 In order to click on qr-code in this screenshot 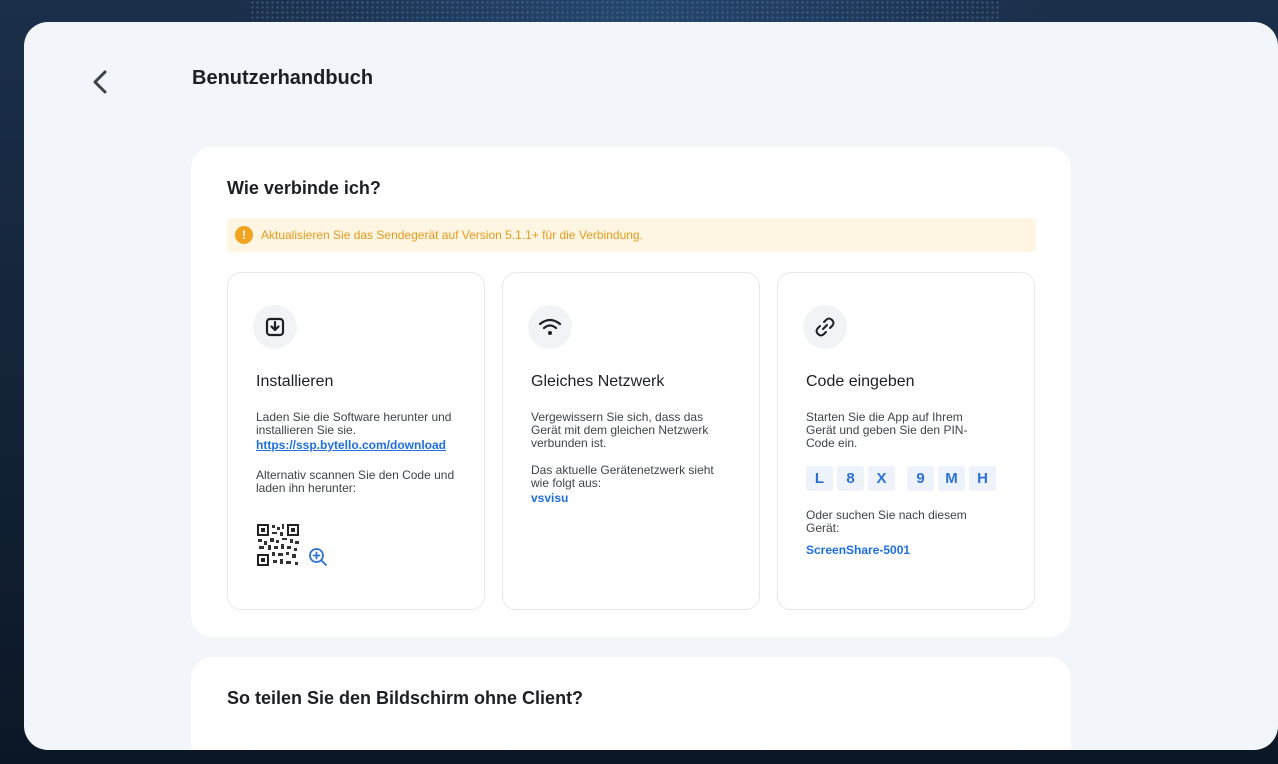, I will do `click(278, 545)`.